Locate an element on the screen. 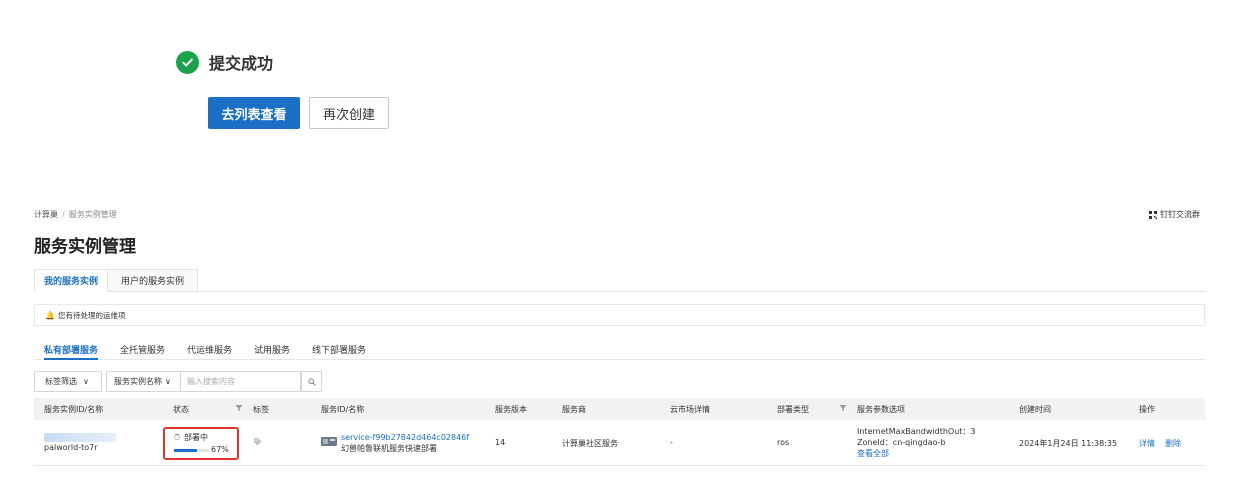 Image resolution: width=1233 pixels, height=500 pixels. search-input: 输入搜索内容 is located at coordinates (241, 381).